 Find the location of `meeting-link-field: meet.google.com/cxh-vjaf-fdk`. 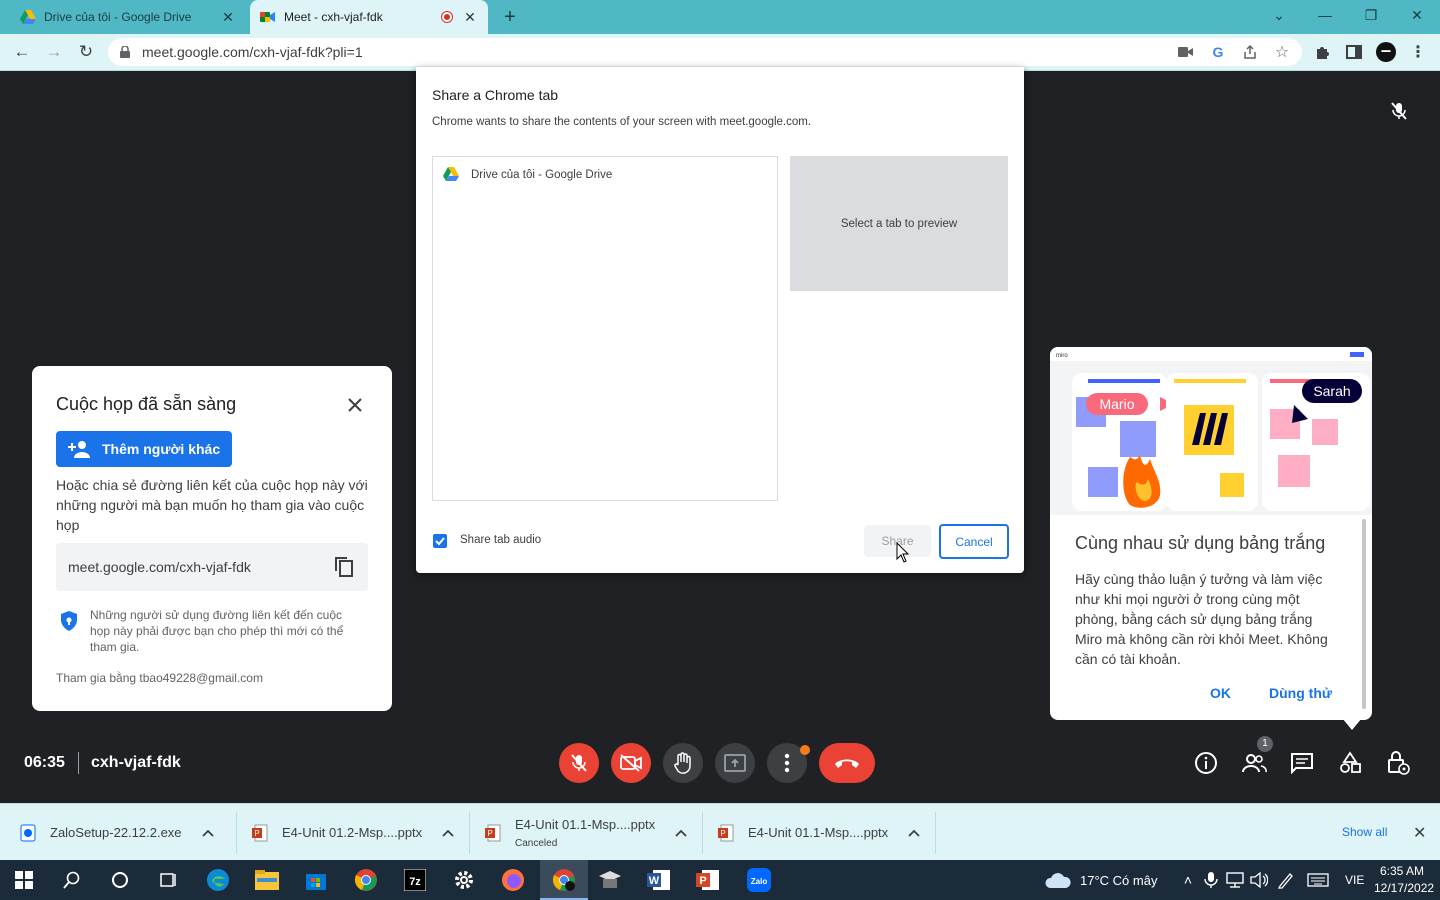

meeting-link-field: meet.google.com/cxh-vjaf-fdk is located at coordinates (212, 567).